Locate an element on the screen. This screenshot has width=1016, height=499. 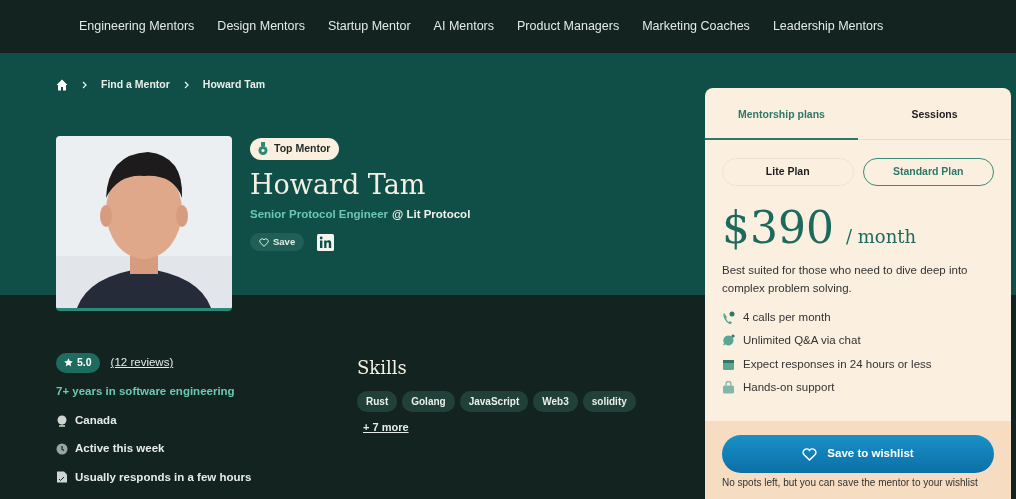
star-icon is located at coordinates (68, 363).